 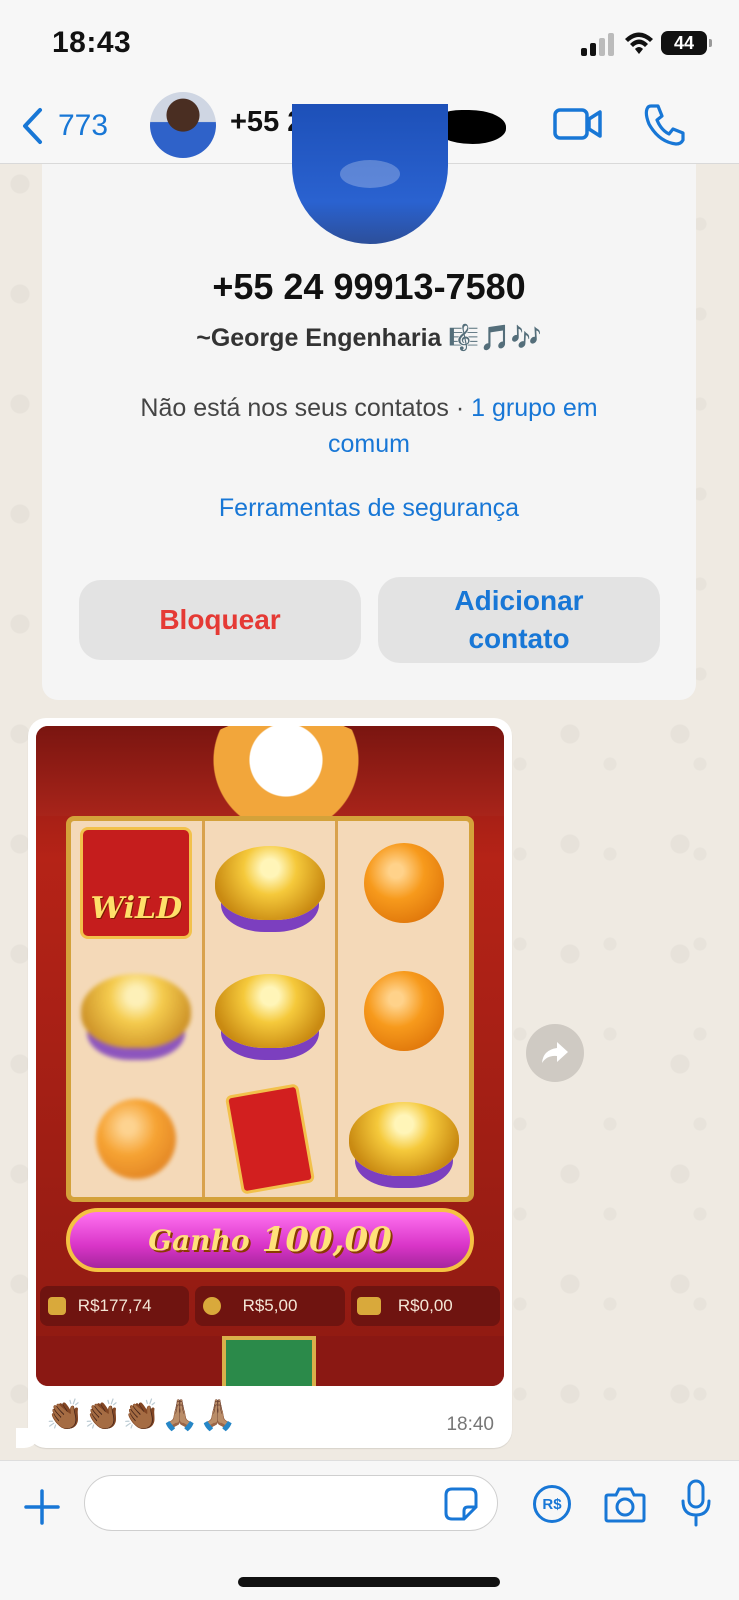 I want to click on contact-profile-photo, so click(x=370, y=174).